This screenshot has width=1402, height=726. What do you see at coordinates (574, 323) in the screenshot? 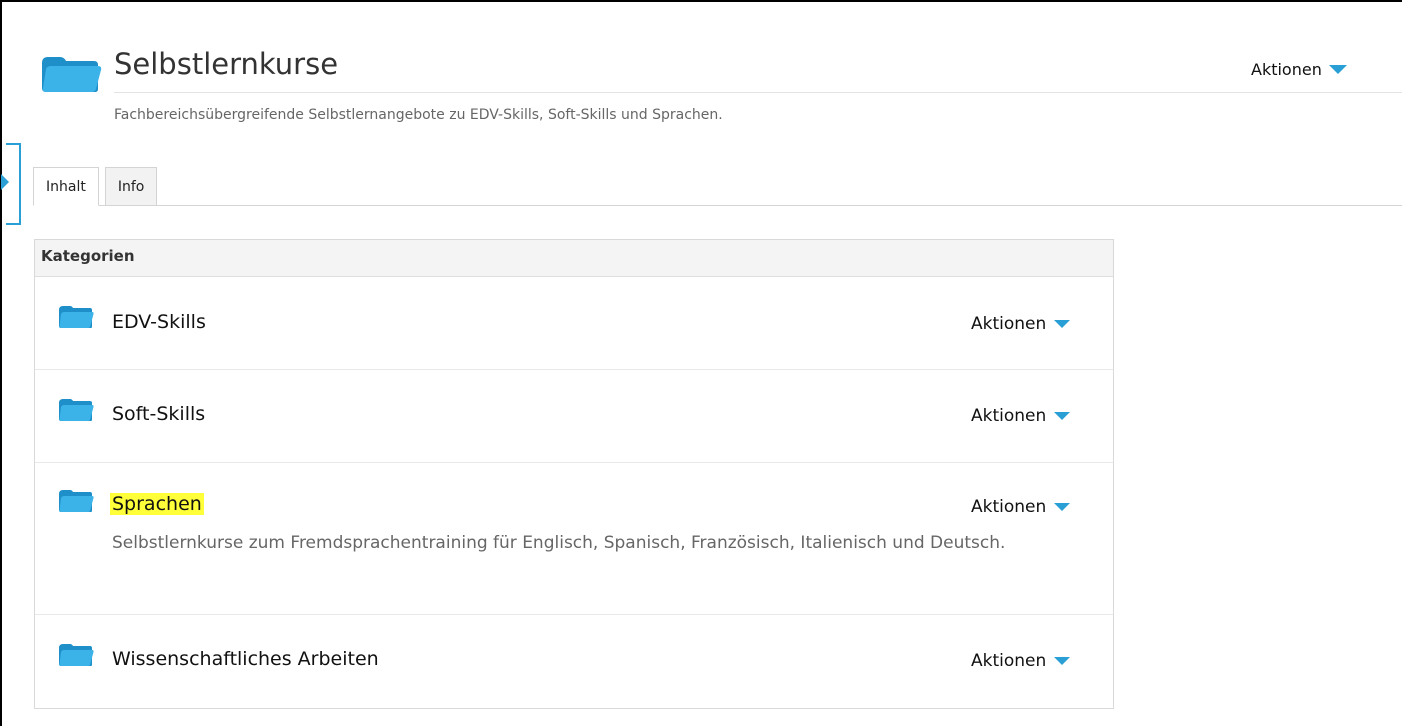
I see `category-row-edv-skills: EDV-Skills Aktionen` at bounding box center [574, 323].